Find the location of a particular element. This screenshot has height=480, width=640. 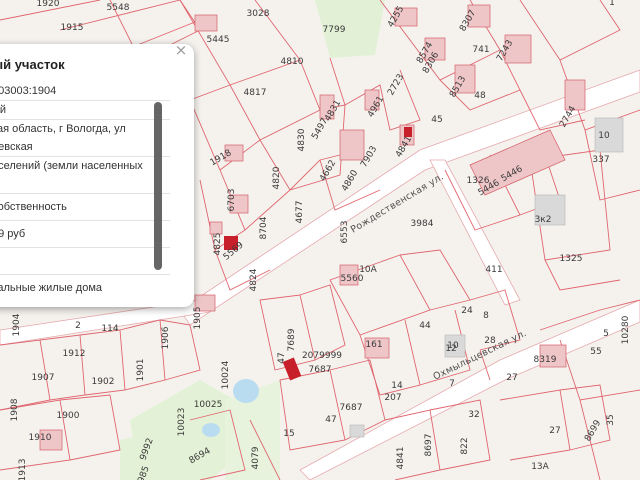

parcel-label: 6703 is located at coordinates (232, 200).